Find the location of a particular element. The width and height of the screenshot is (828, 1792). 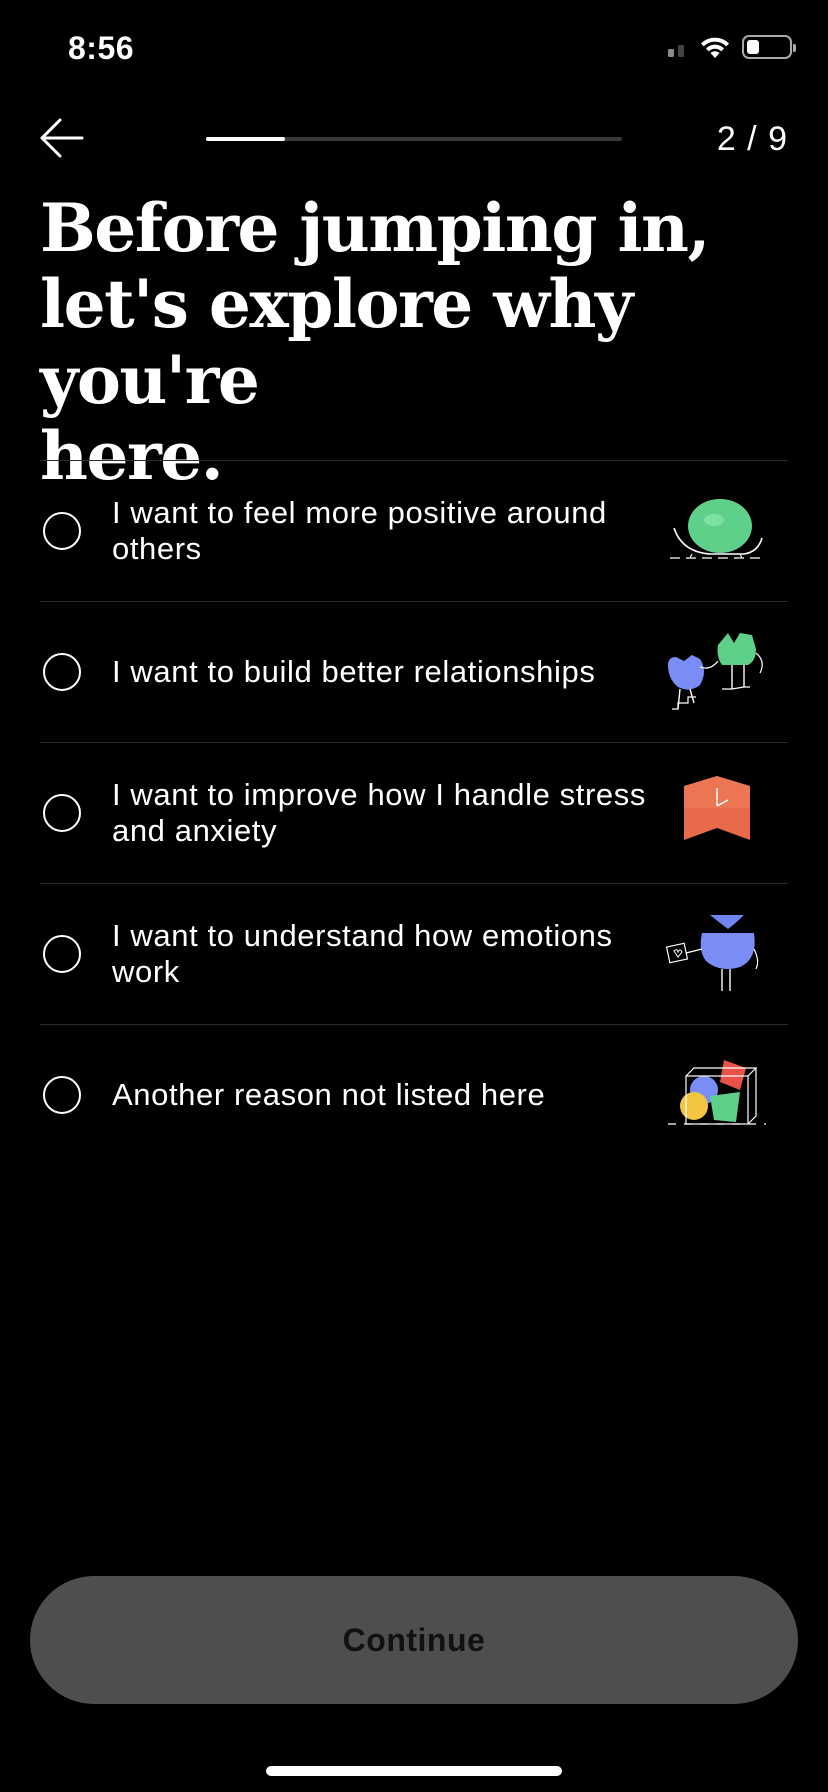

status-bar: 8:56 is located at coordinates (414, 50).